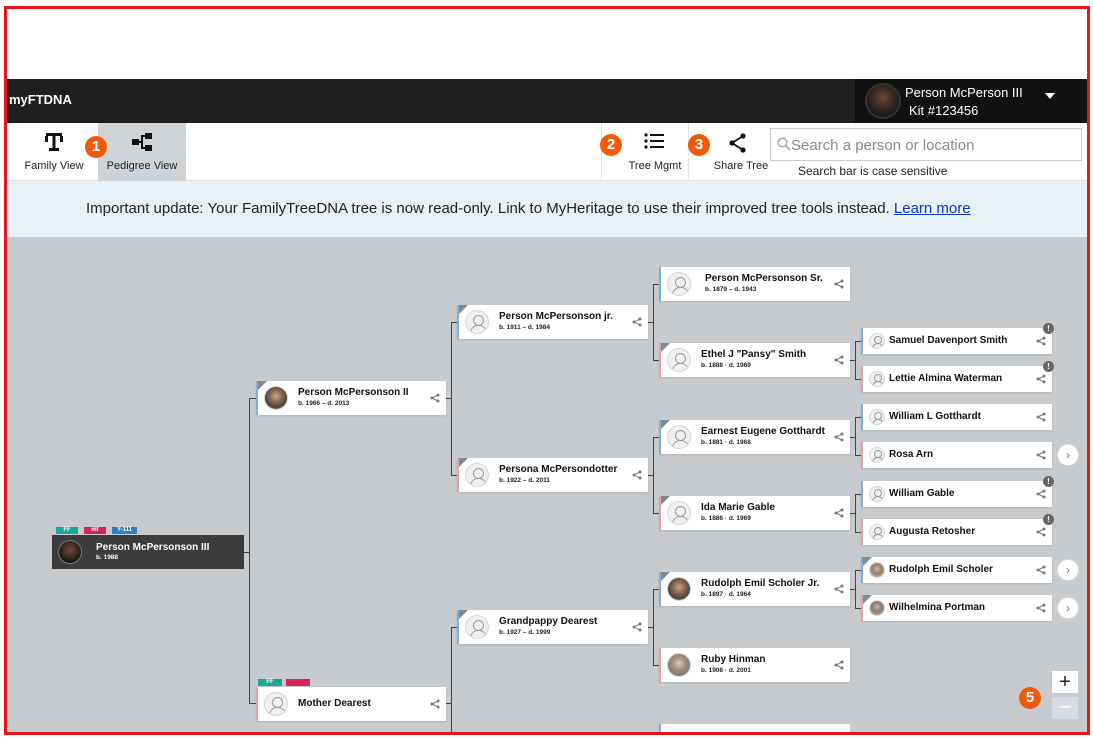  What do you see at coordinates (524, 327) in the screenshot?
I see `person-dates: b. 1911 – d. 1984` at bounding box center [524, 327].